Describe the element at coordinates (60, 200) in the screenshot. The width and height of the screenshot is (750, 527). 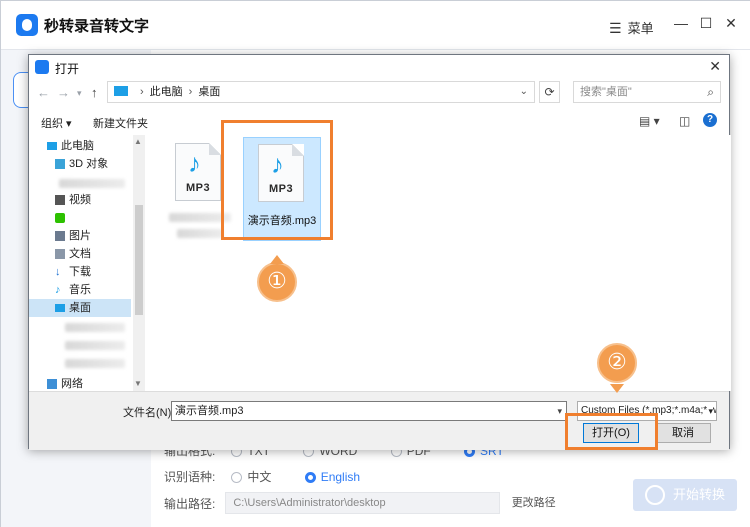
I see `video-icon` at that location.